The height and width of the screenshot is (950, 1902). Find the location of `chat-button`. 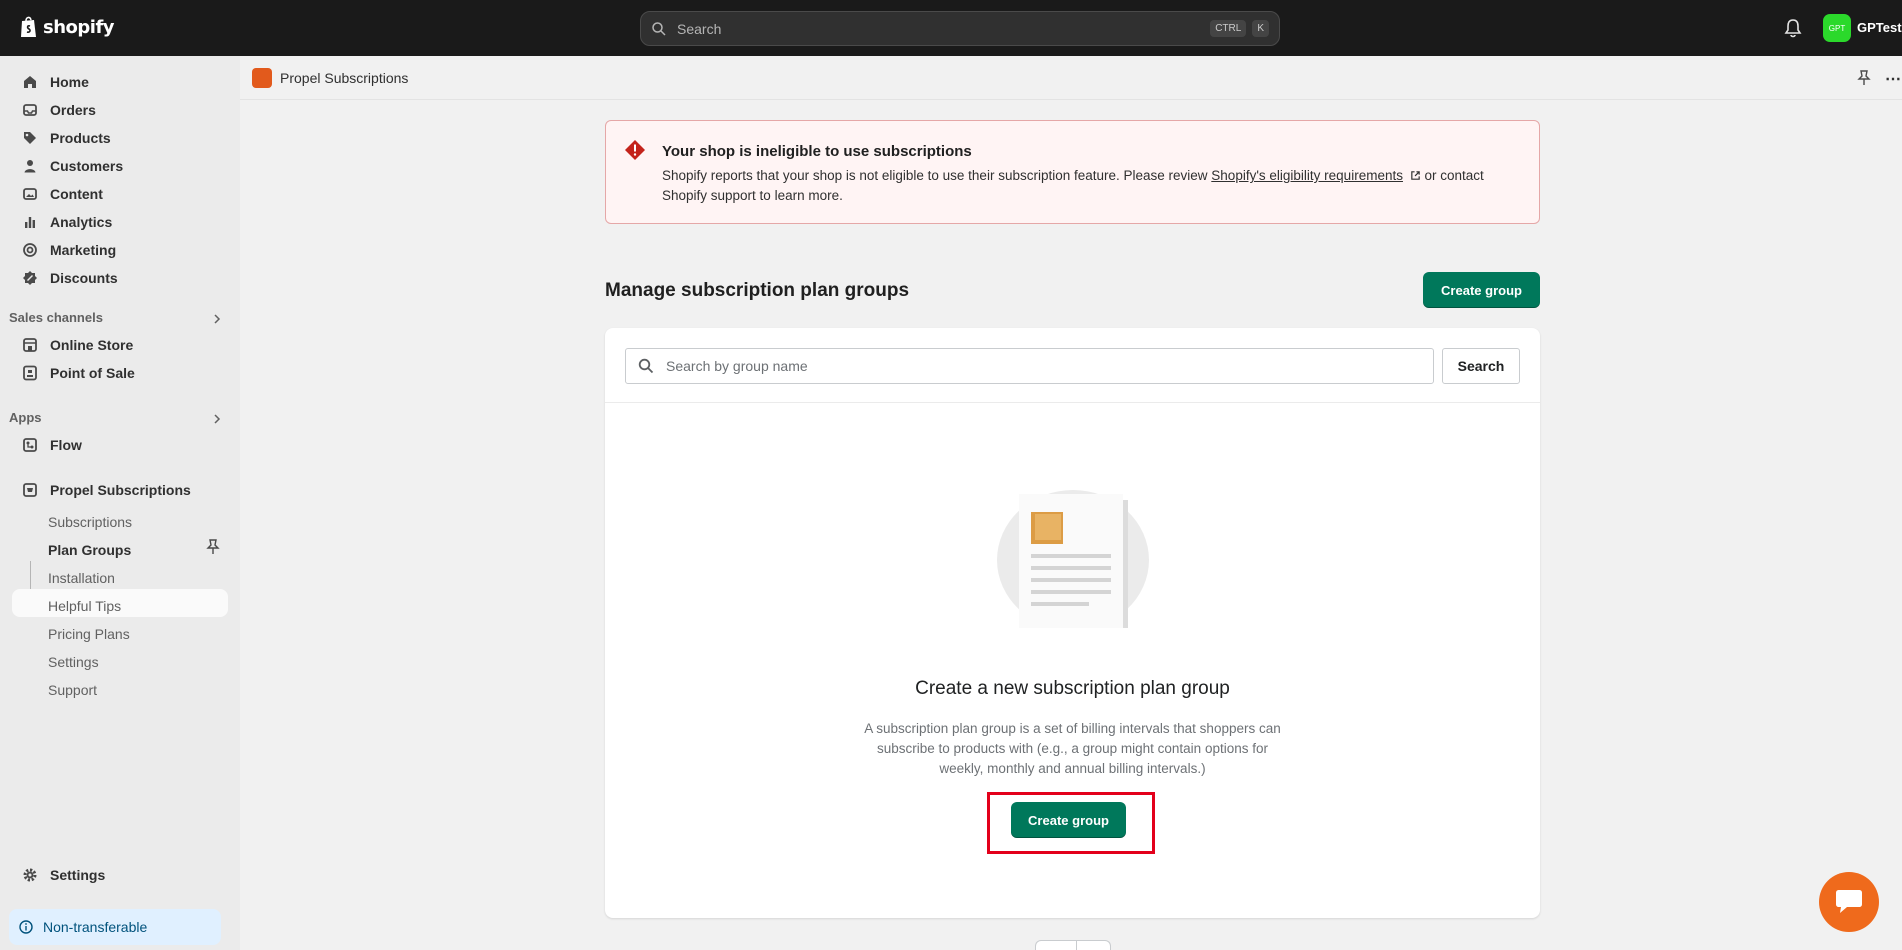

chat-button is located at coordinates (1849, 902).